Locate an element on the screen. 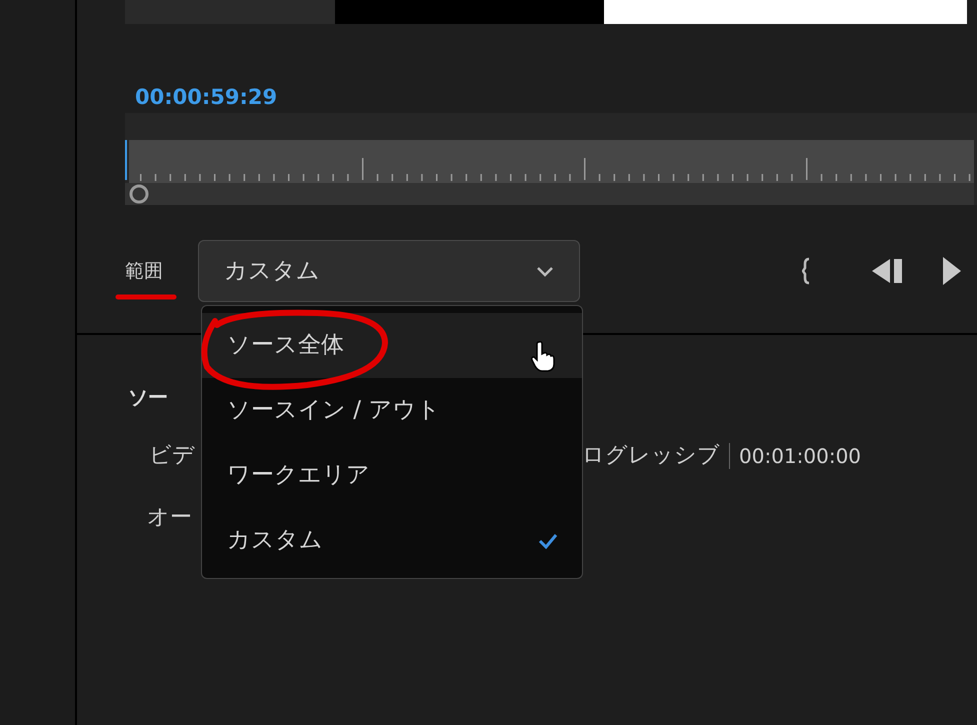 The height and width of the screenshot is (725, 977). bracket-icon is located at coordinates (807, 271).